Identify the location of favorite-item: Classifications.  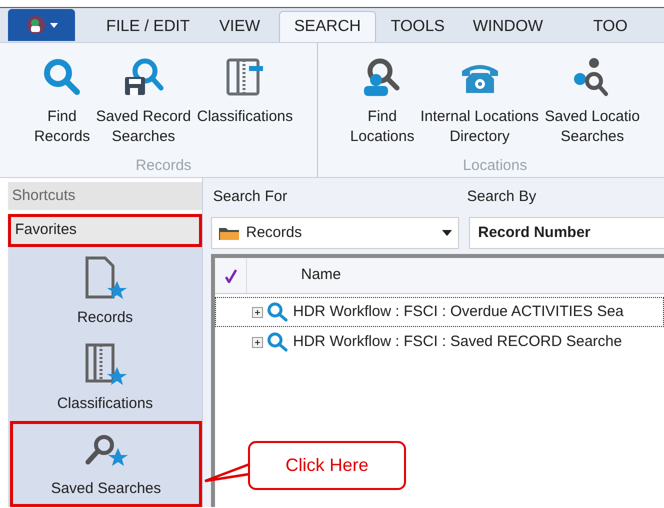
(105, 376).